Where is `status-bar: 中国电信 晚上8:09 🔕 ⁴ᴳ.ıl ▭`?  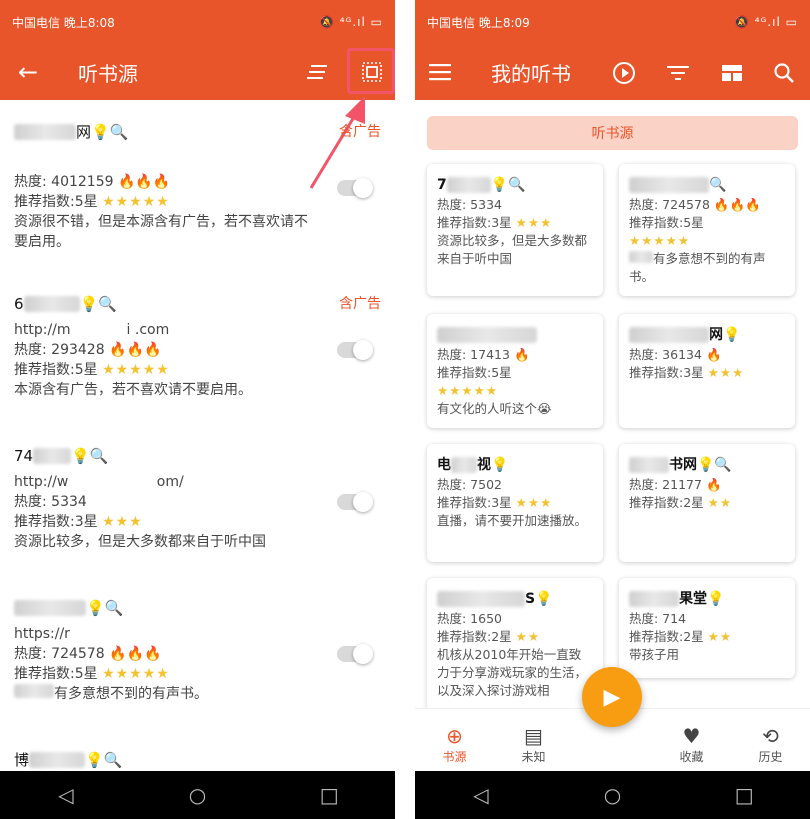 status-bar: 中国电信 晚上8:09 🔕 ⁴ᴳ.ıl ▭ is located at coordinates (612, 22).